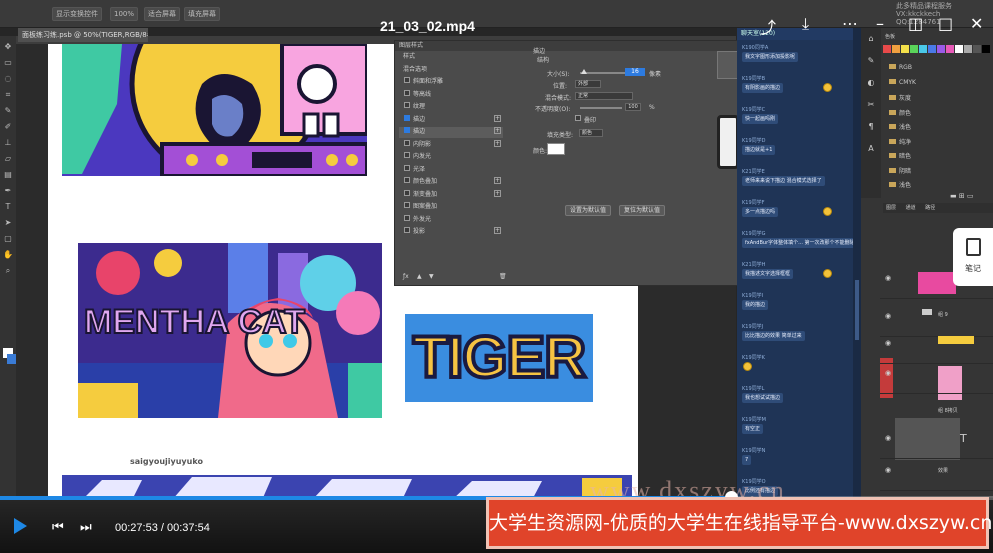 This screenshot has width=993, height=553. Describe the element at coordinates (419, 230) in the screenshot. I see `style-list-item: 投影` at that location.